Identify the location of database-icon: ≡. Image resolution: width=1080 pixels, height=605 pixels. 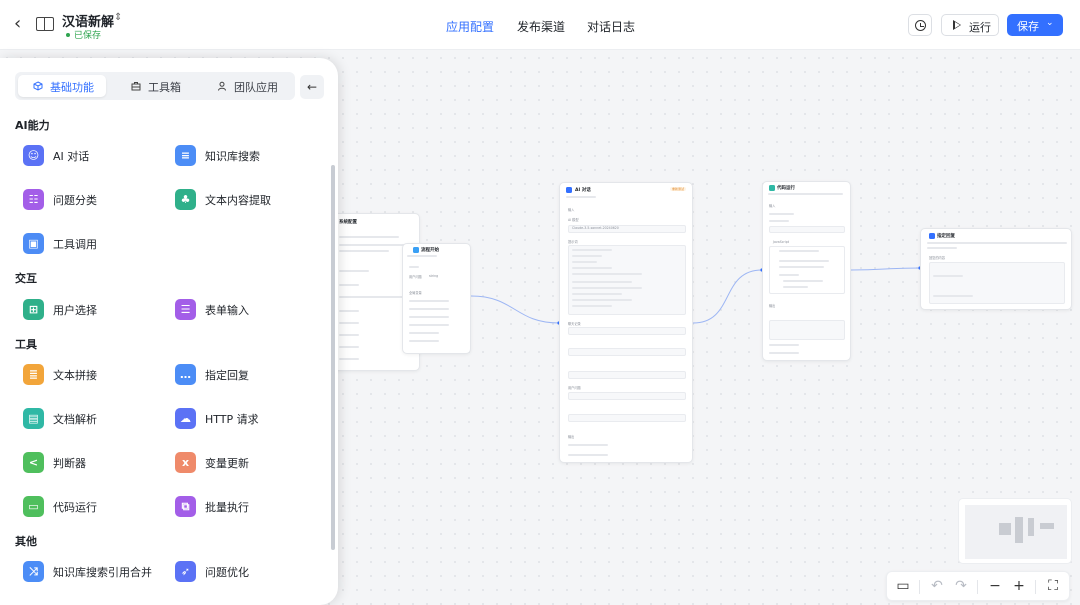
(185, 155).